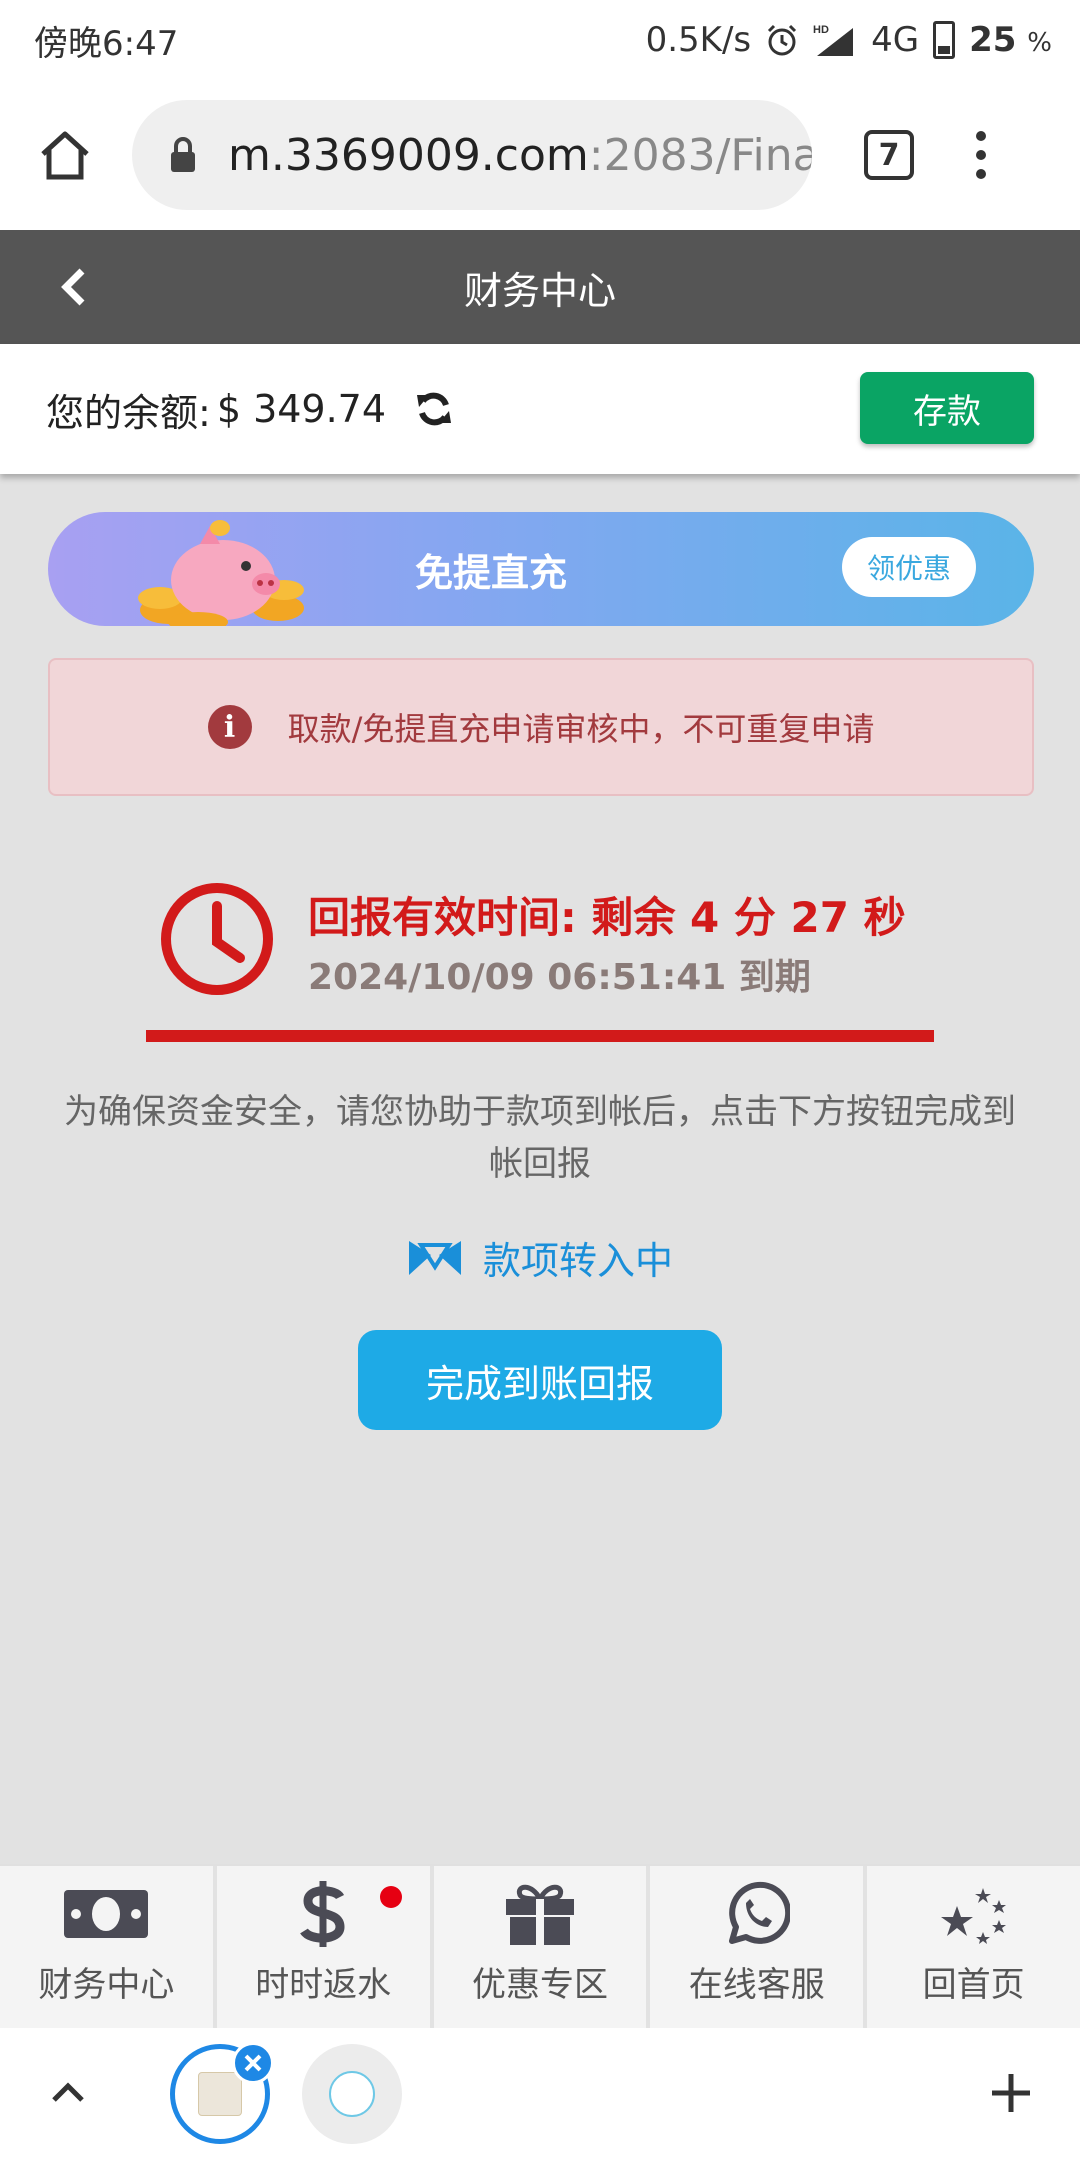 Image resolution: width=1080 pixels, height=2160 pixels. I want to click on deposit-button: 存款, so click(947, 408).